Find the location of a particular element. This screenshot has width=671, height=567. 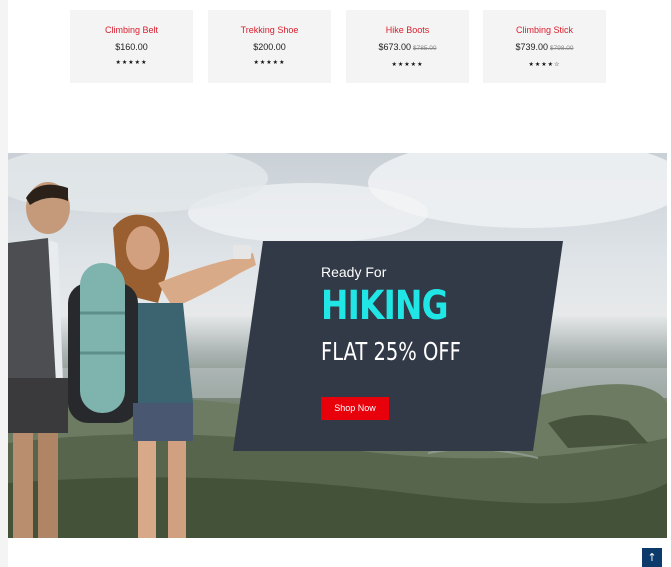

product-price-row: $739.00 $798.00 is located at coordinates (544, 48).